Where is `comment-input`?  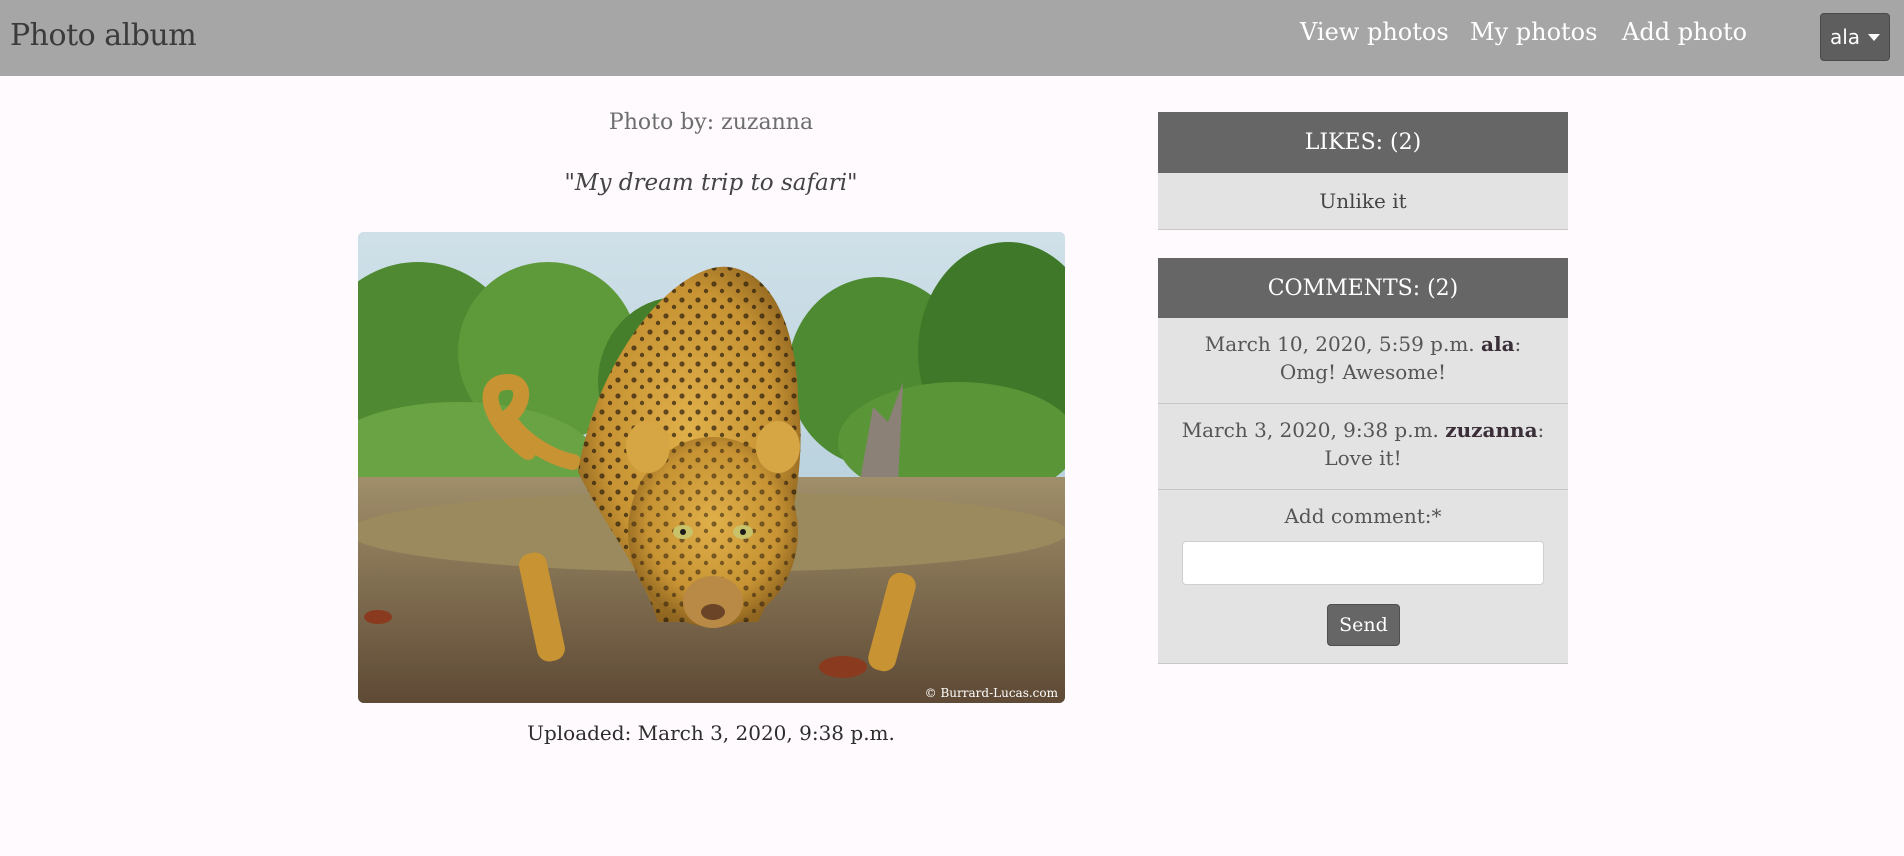 comment-input is located at coordinates (1363, 563).